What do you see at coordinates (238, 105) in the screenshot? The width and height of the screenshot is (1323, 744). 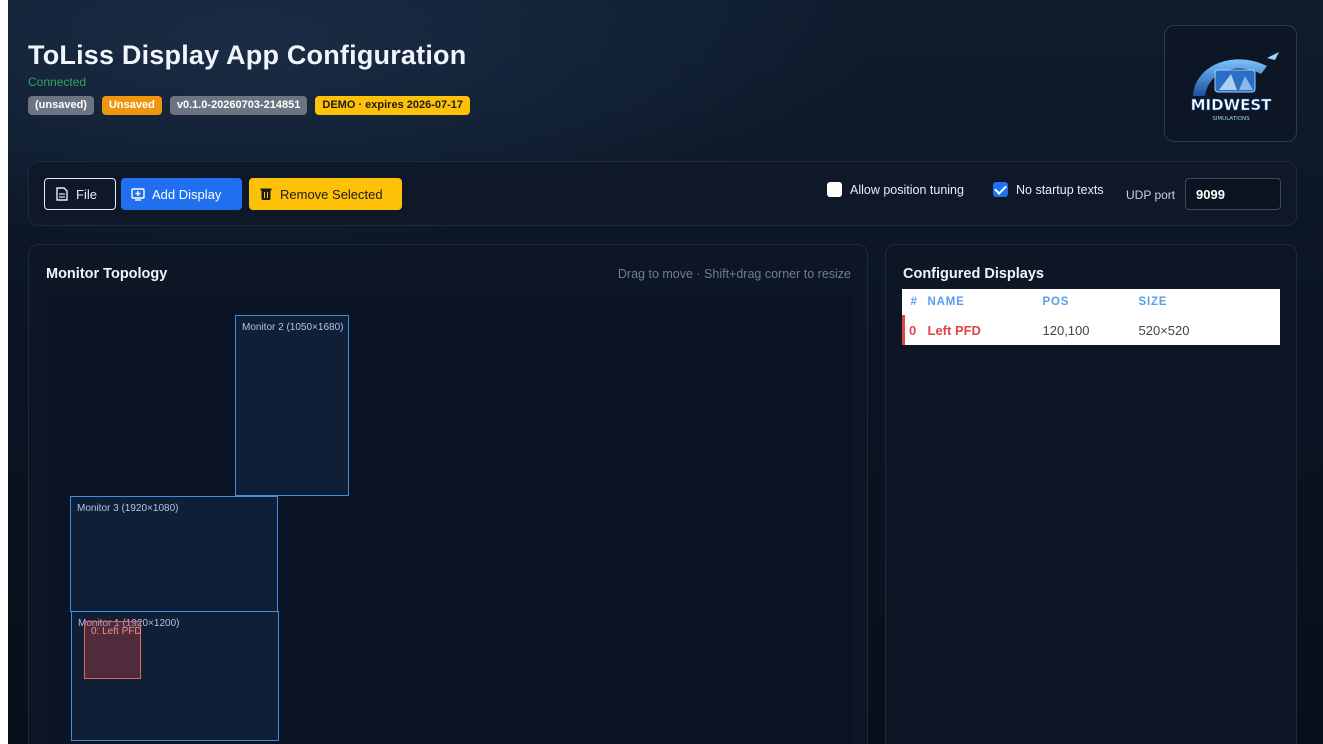 I see `version-badge: v0.1.0-20260703-214851` at bounding box center [238, 105].